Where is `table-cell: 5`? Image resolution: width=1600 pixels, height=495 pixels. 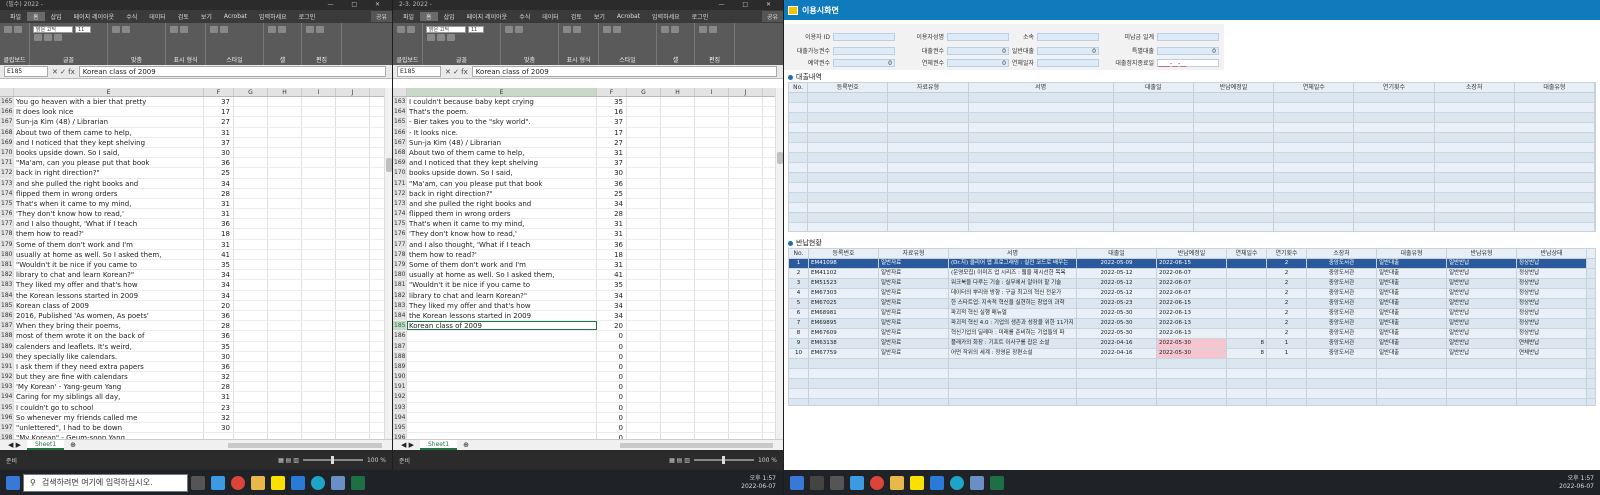
table-cell: 5 is located at coordinates (799, 303).